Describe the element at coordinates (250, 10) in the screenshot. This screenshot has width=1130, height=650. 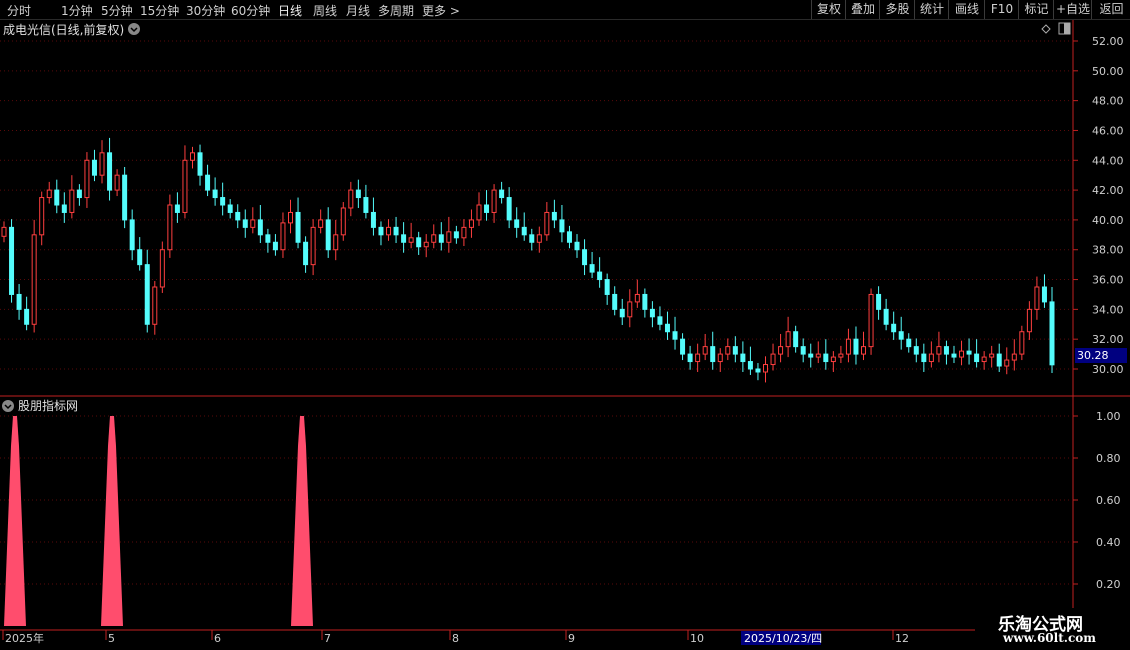
I see `period-tab-5: 60分钟` at that location.